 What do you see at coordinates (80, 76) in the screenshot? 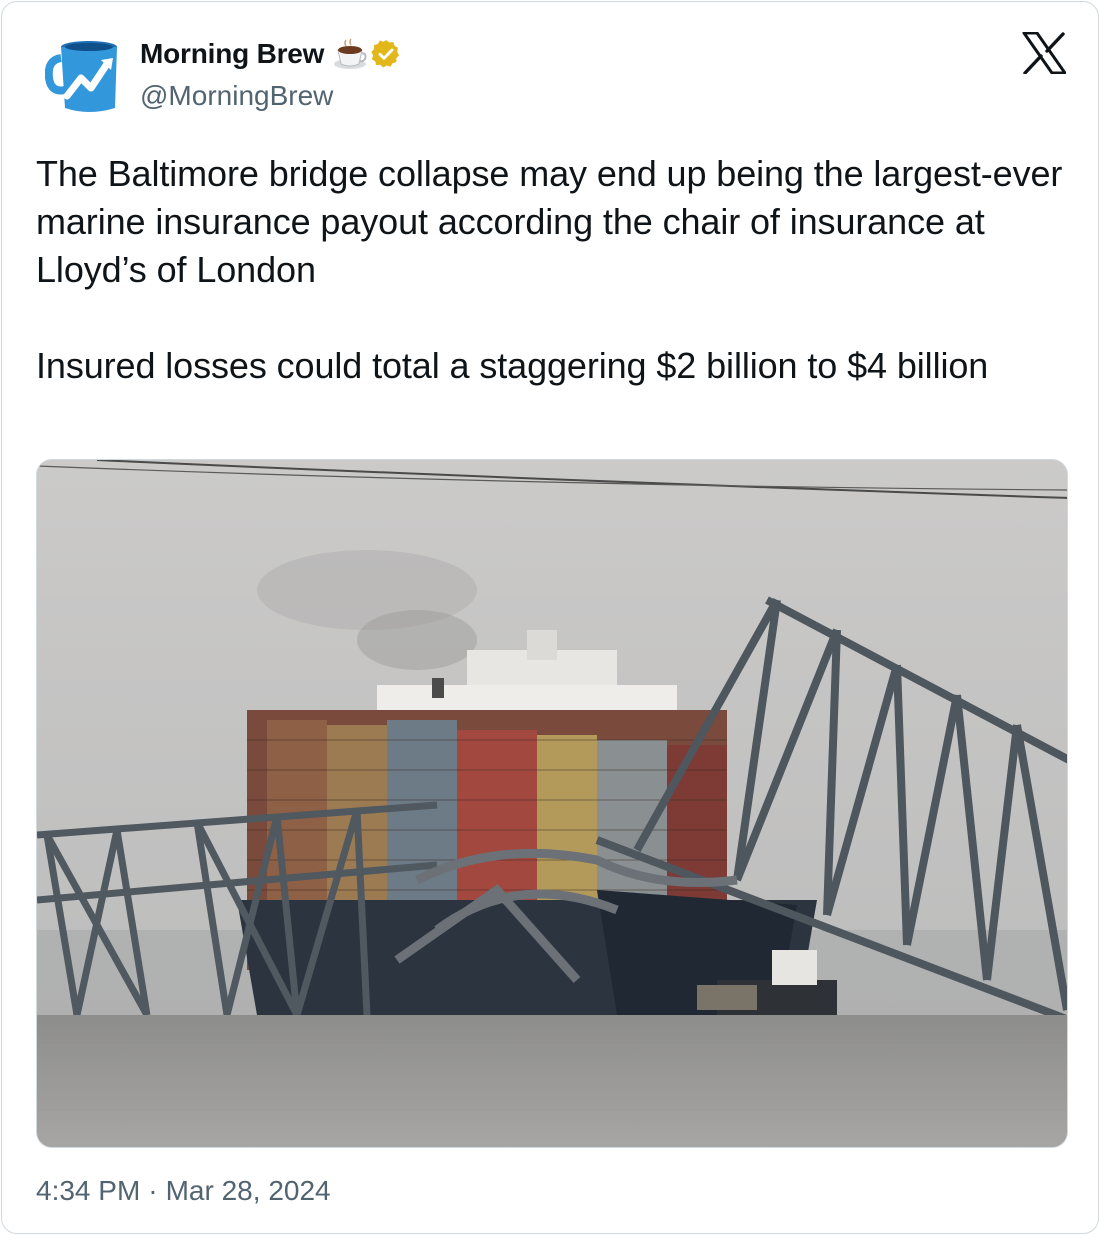
I see `coffee-mug-chart-logo-icon` at bounding box center [80, 76].